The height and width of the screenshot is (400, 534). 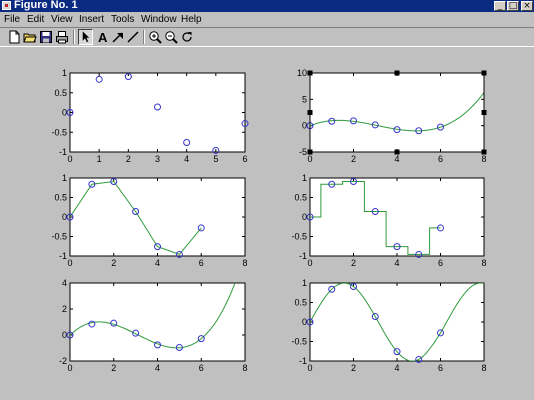 I want to click on zoom-out-icon, so click(x=171, y=37).